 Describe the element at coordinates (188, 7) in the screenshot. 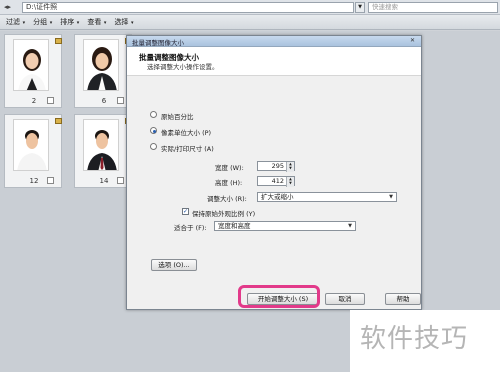

I see `path-input: D:\证件照` at that location.